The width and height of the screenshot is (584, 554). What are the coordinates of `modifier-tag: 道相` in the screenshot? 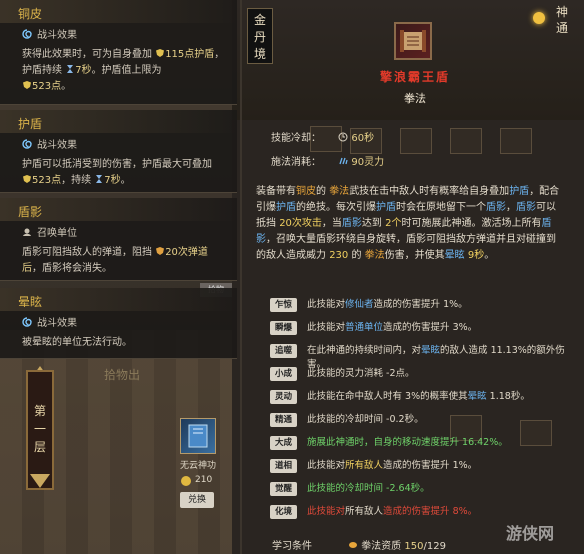 It's located at (283, 466).